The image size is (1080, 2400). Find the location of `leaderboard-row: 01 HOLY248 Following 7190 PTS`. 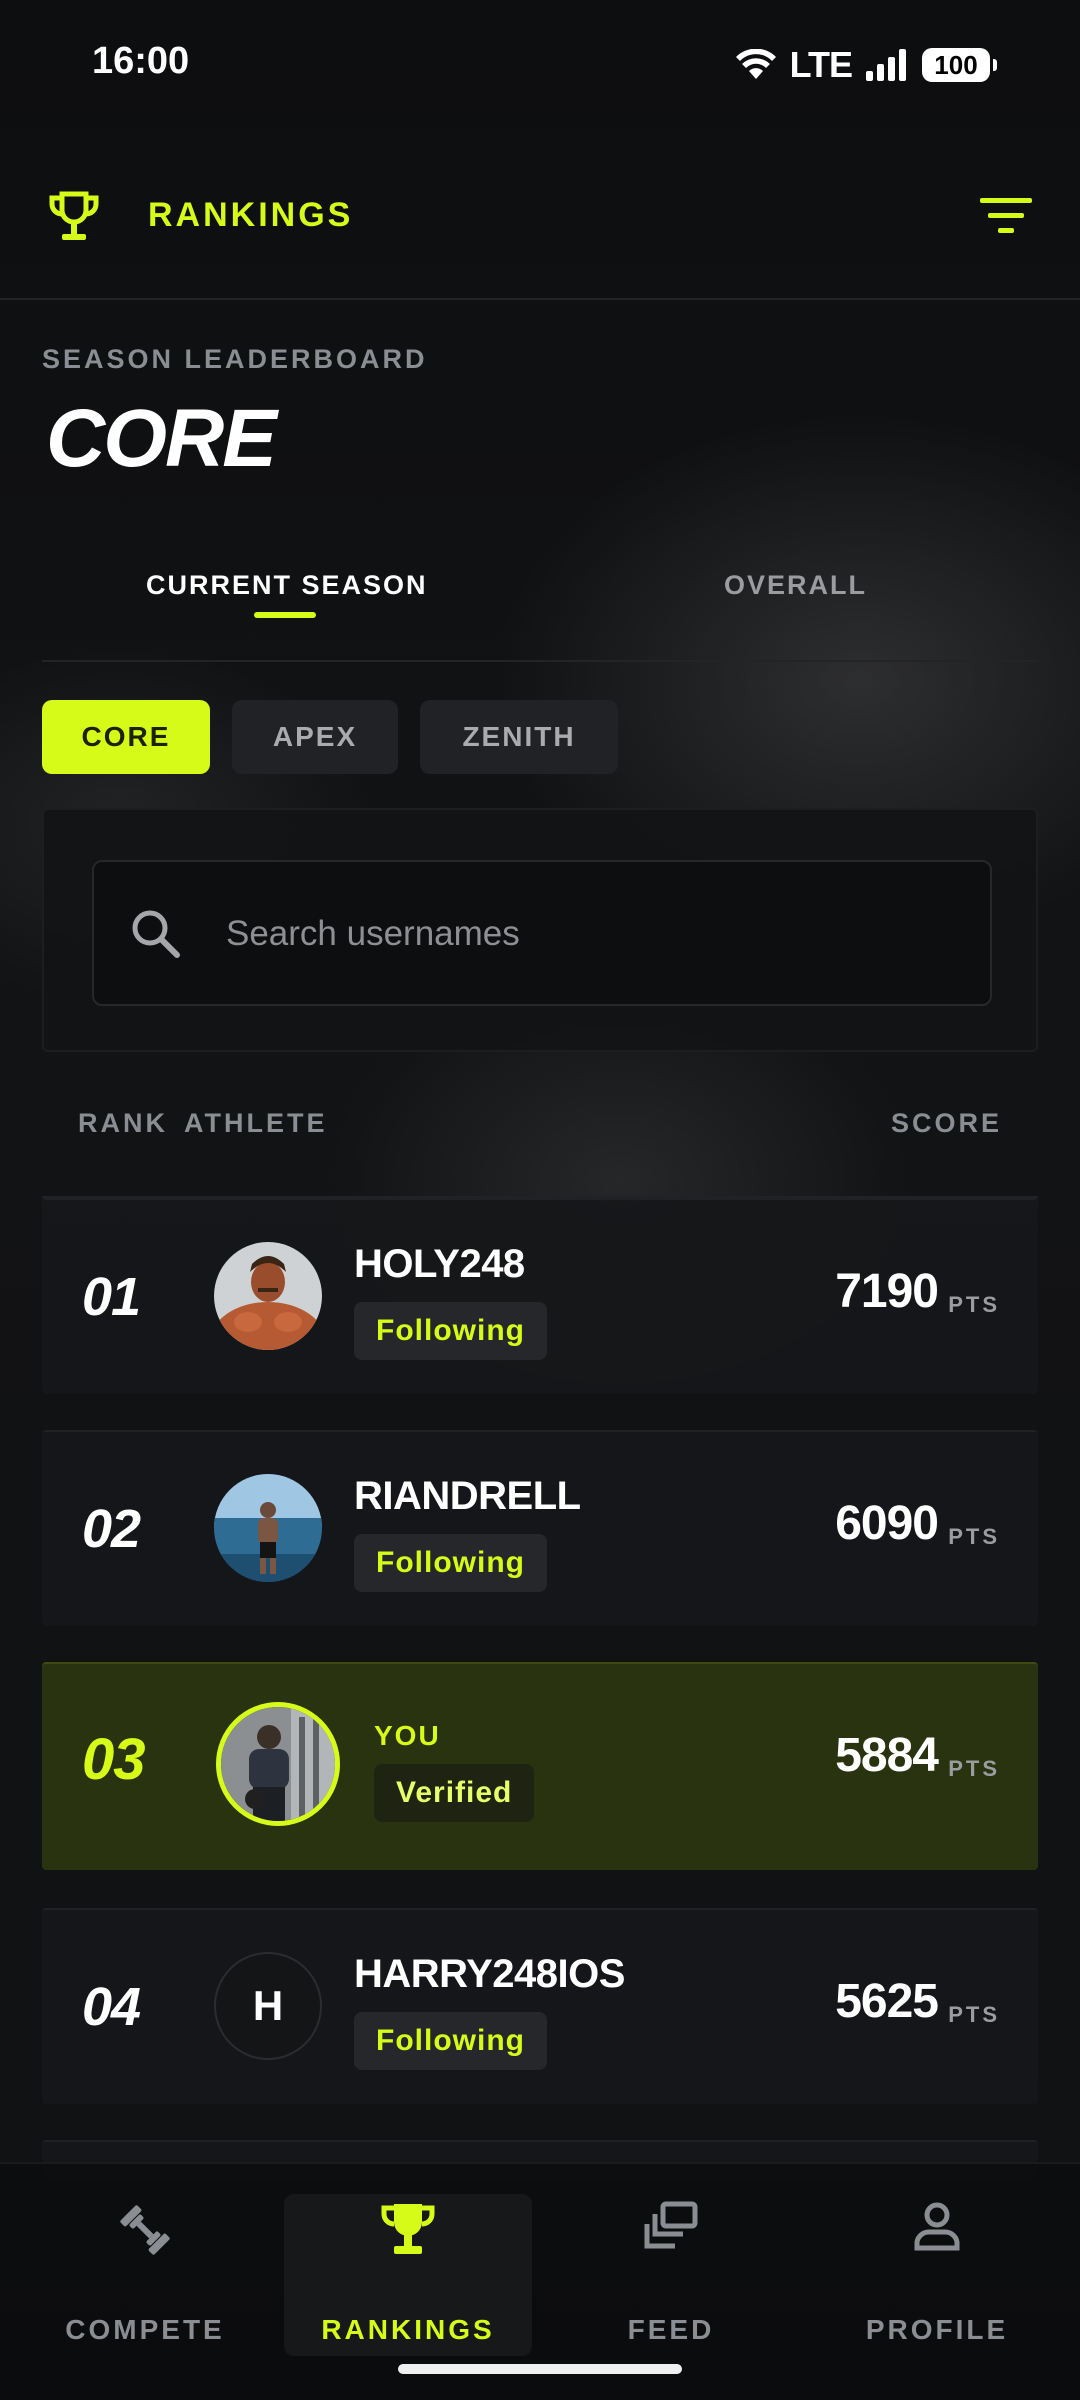

leaderboard-row: 01 HOLY248 Following 7190 PTS is located at coordinates (540, 1296).